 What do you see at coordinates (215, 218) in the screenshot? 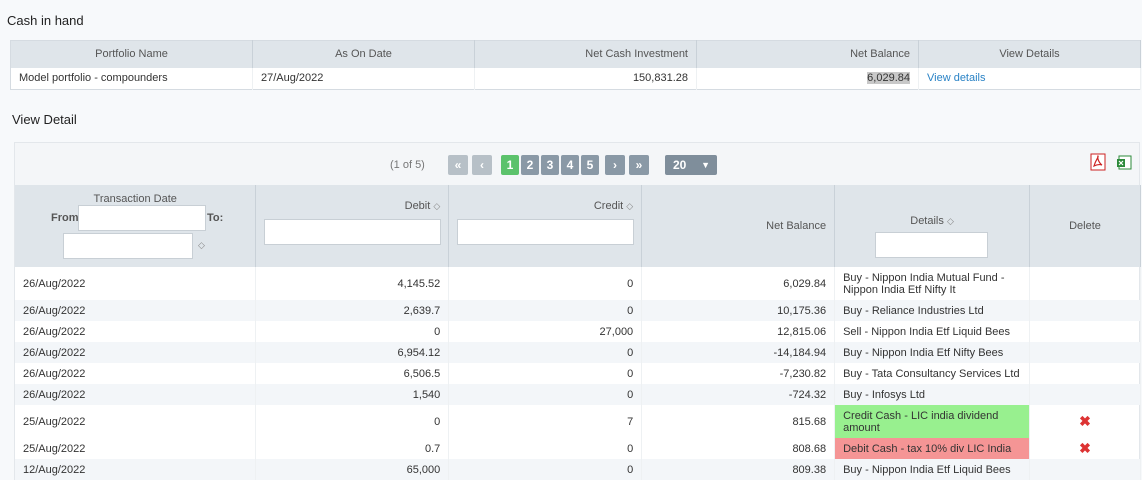
I see `to-label: To:` at bounding box center [215, 218].